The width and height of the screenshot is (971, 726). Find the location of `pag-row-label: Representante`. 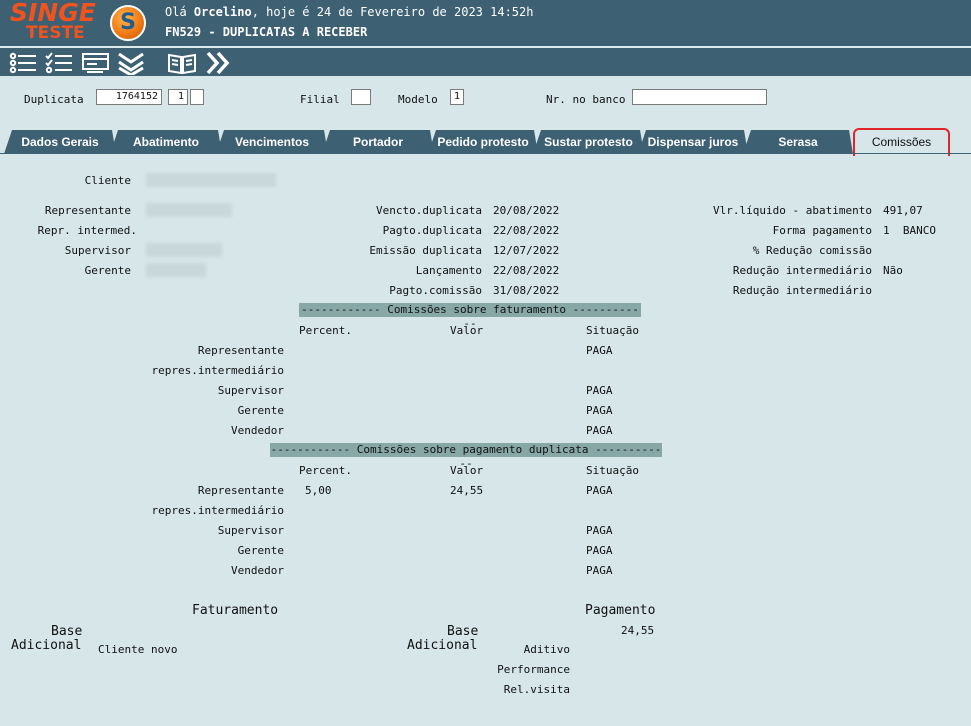

pag-row-label: Representante is located at coordinates (240, 490).